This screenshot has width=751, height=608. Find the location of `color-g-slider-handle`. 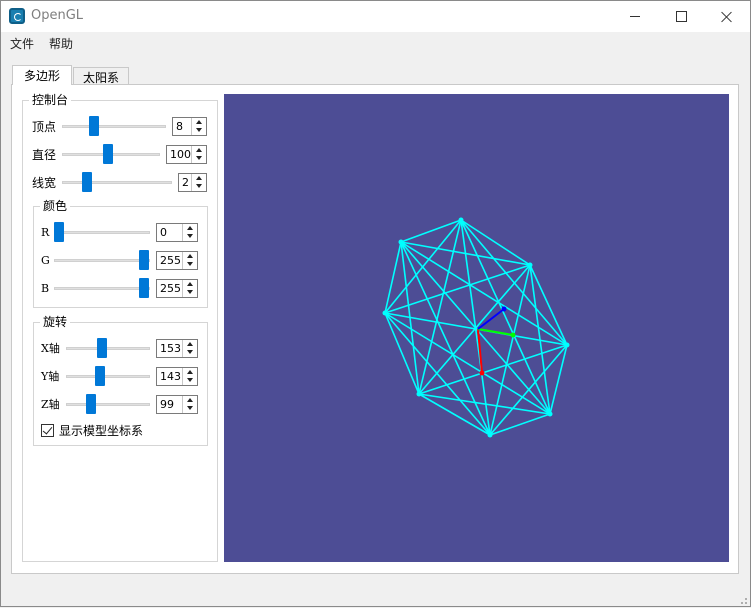

color-g-slider-handle is located at coordinates (144, 260).